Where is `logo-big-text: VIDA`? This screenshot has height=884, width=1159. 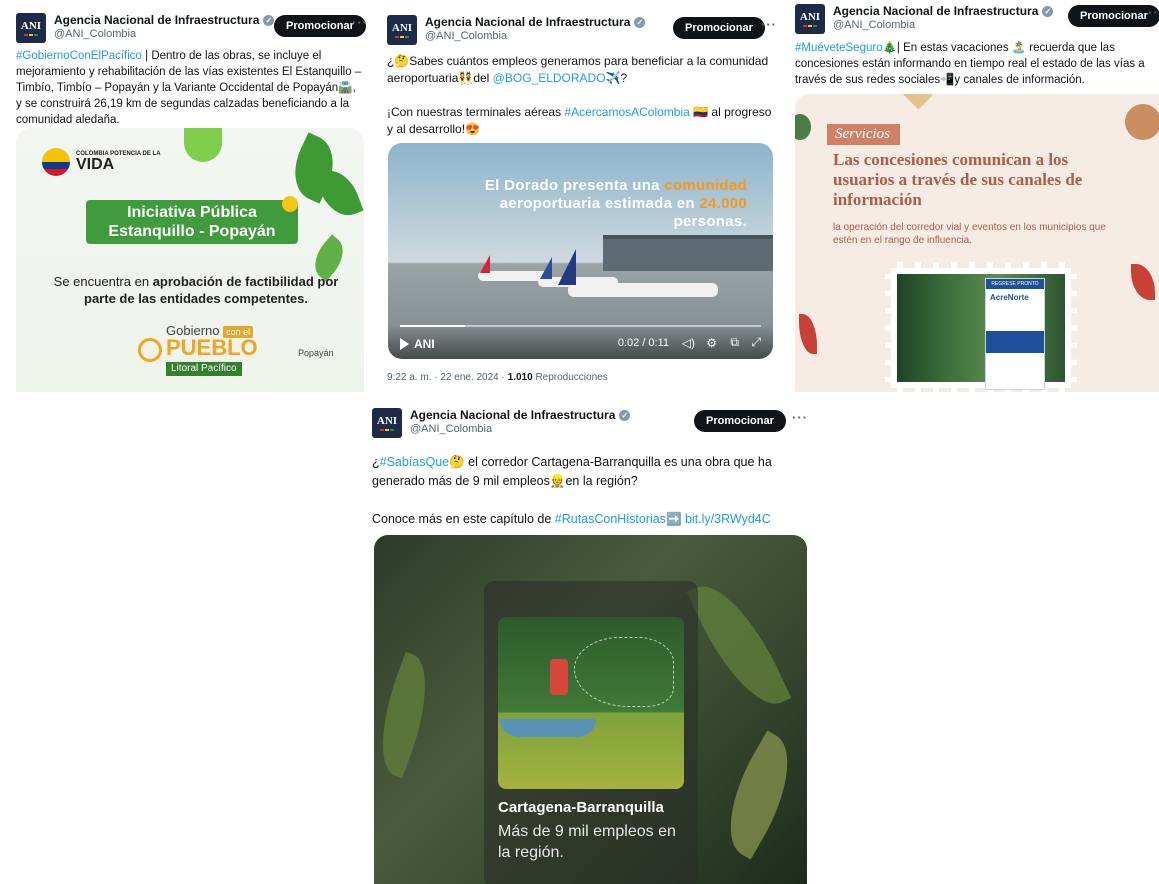
logo-big-text: VIDA is located at coordinates (95, 164).